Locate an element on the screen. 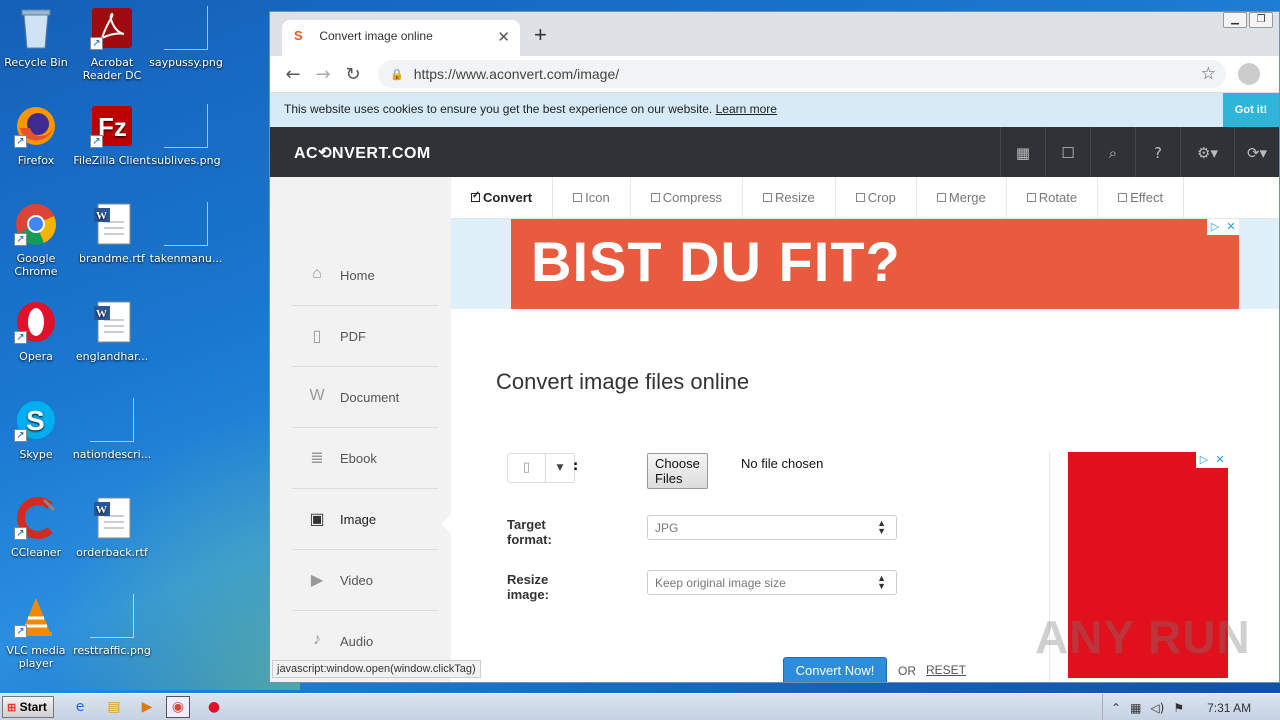 This screenshot has width=1280, height=720. ie-icon: e is located at coordinates (80, 707).